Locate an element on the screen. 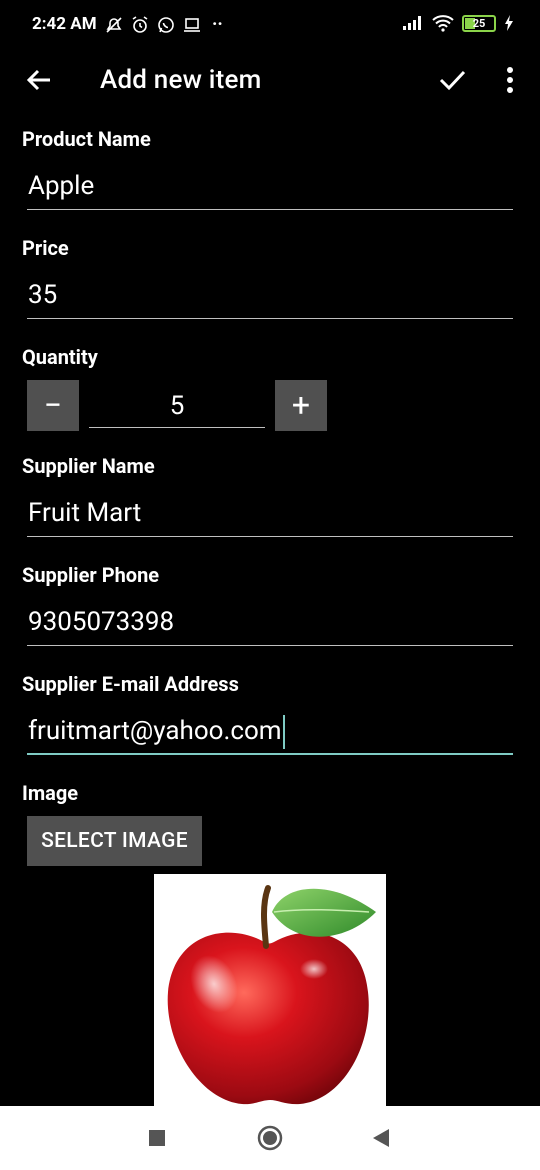 This screenshot has height=1170, width=540. alarm-clock-icon is located at coordinates (140, 24).